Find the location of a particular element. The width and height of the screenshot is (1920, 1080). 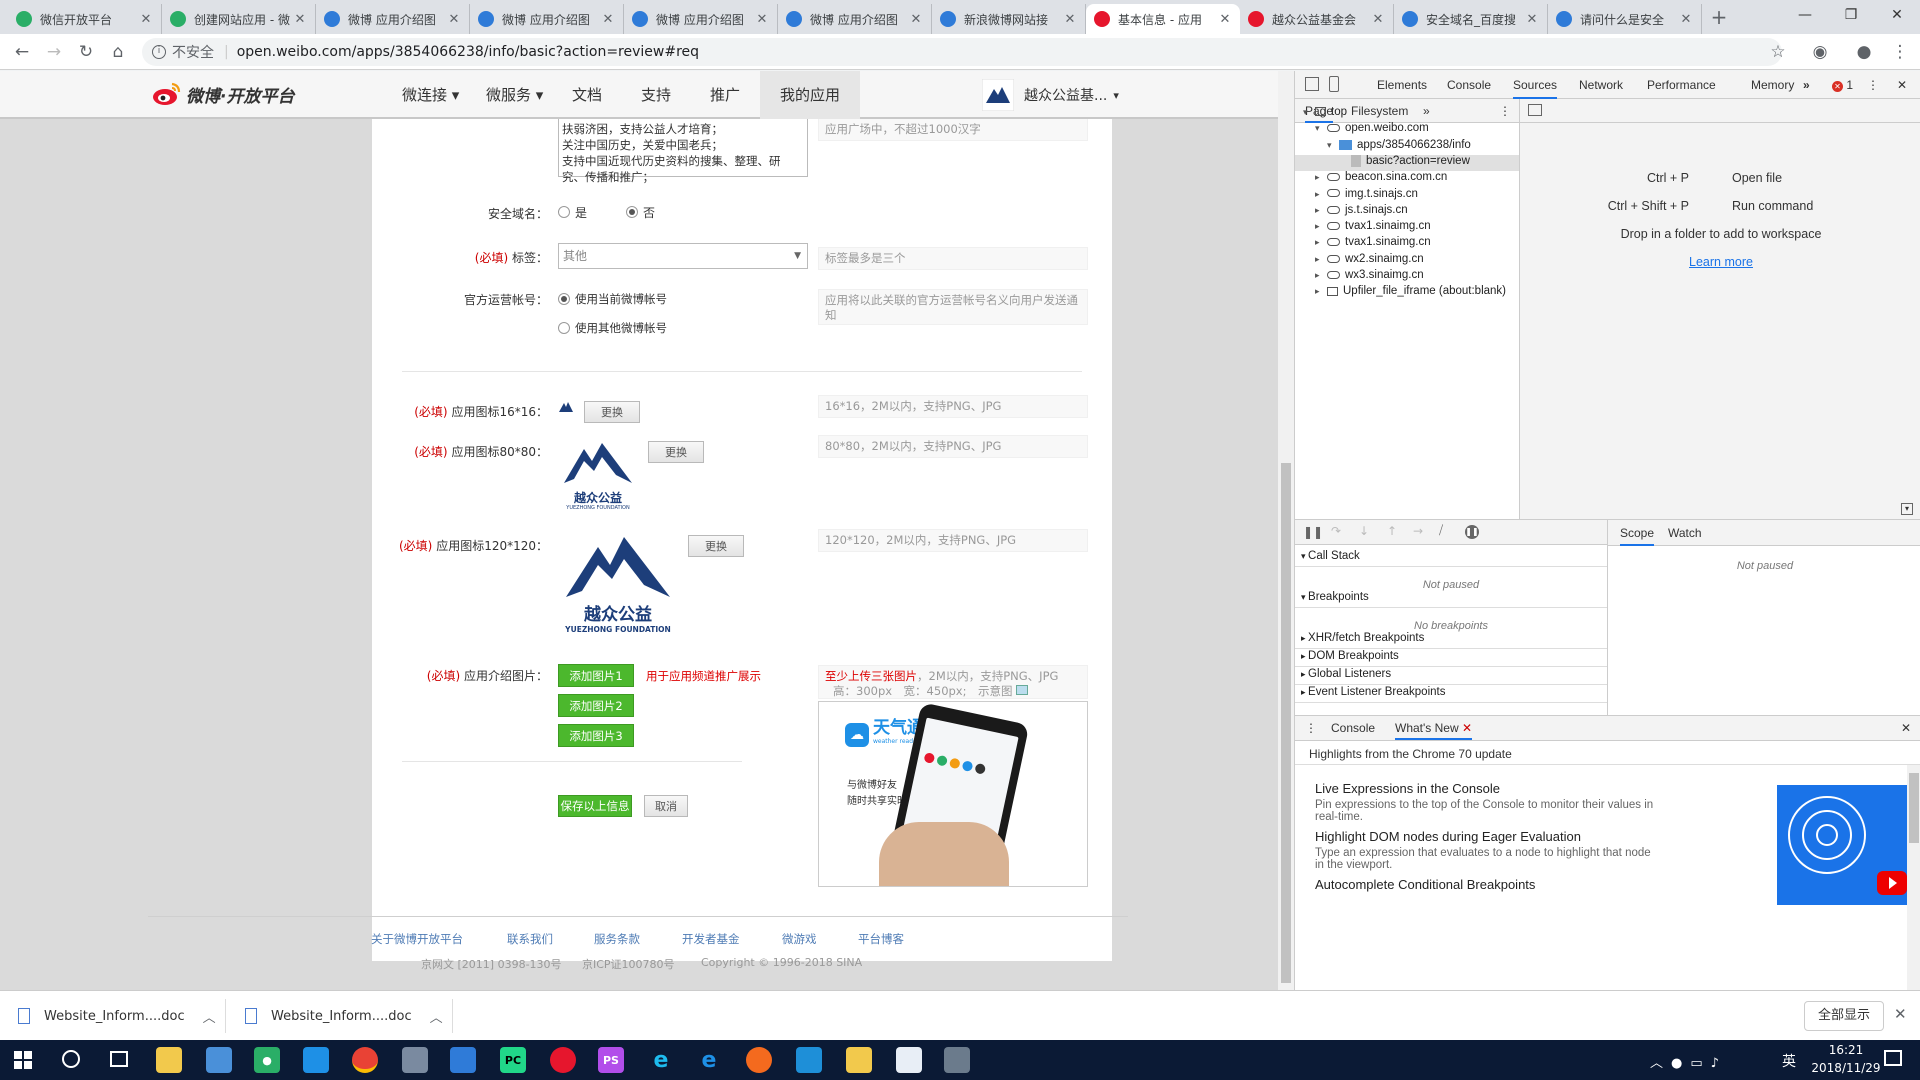

debugger-section: ▾ Call Stack is located at coordinates (1451, 556).